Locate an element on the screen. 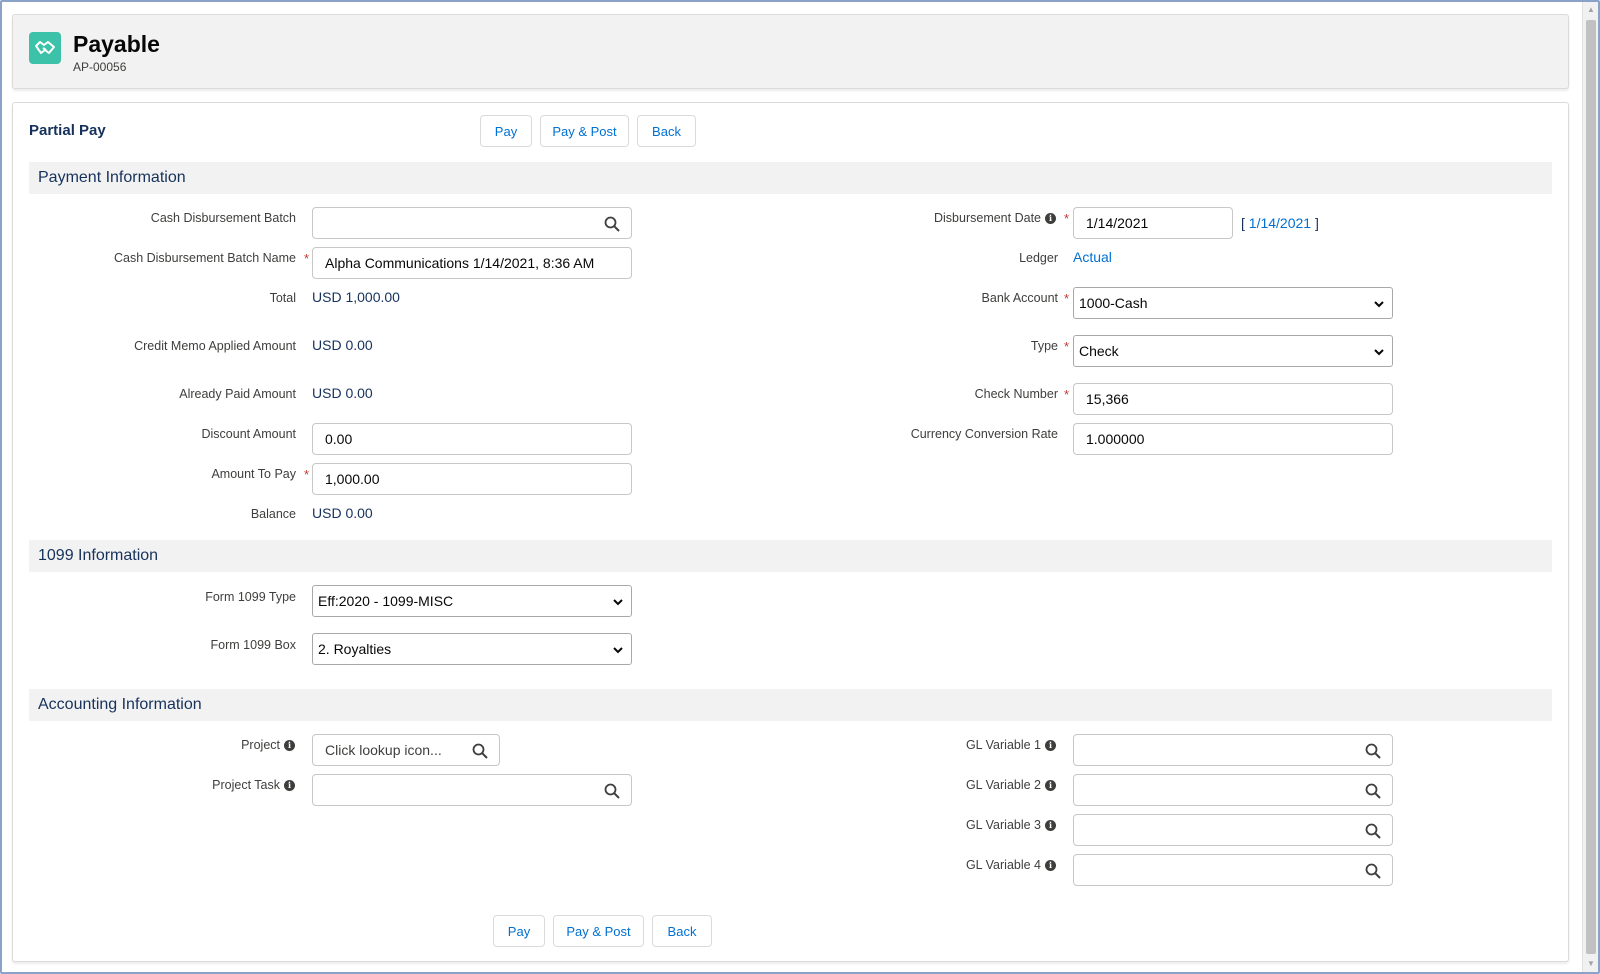 This screenshot has width=1600, height=974. label-cash-disbursement-batch: Cash Disbursement Batch is located at coordinates (223, 218).